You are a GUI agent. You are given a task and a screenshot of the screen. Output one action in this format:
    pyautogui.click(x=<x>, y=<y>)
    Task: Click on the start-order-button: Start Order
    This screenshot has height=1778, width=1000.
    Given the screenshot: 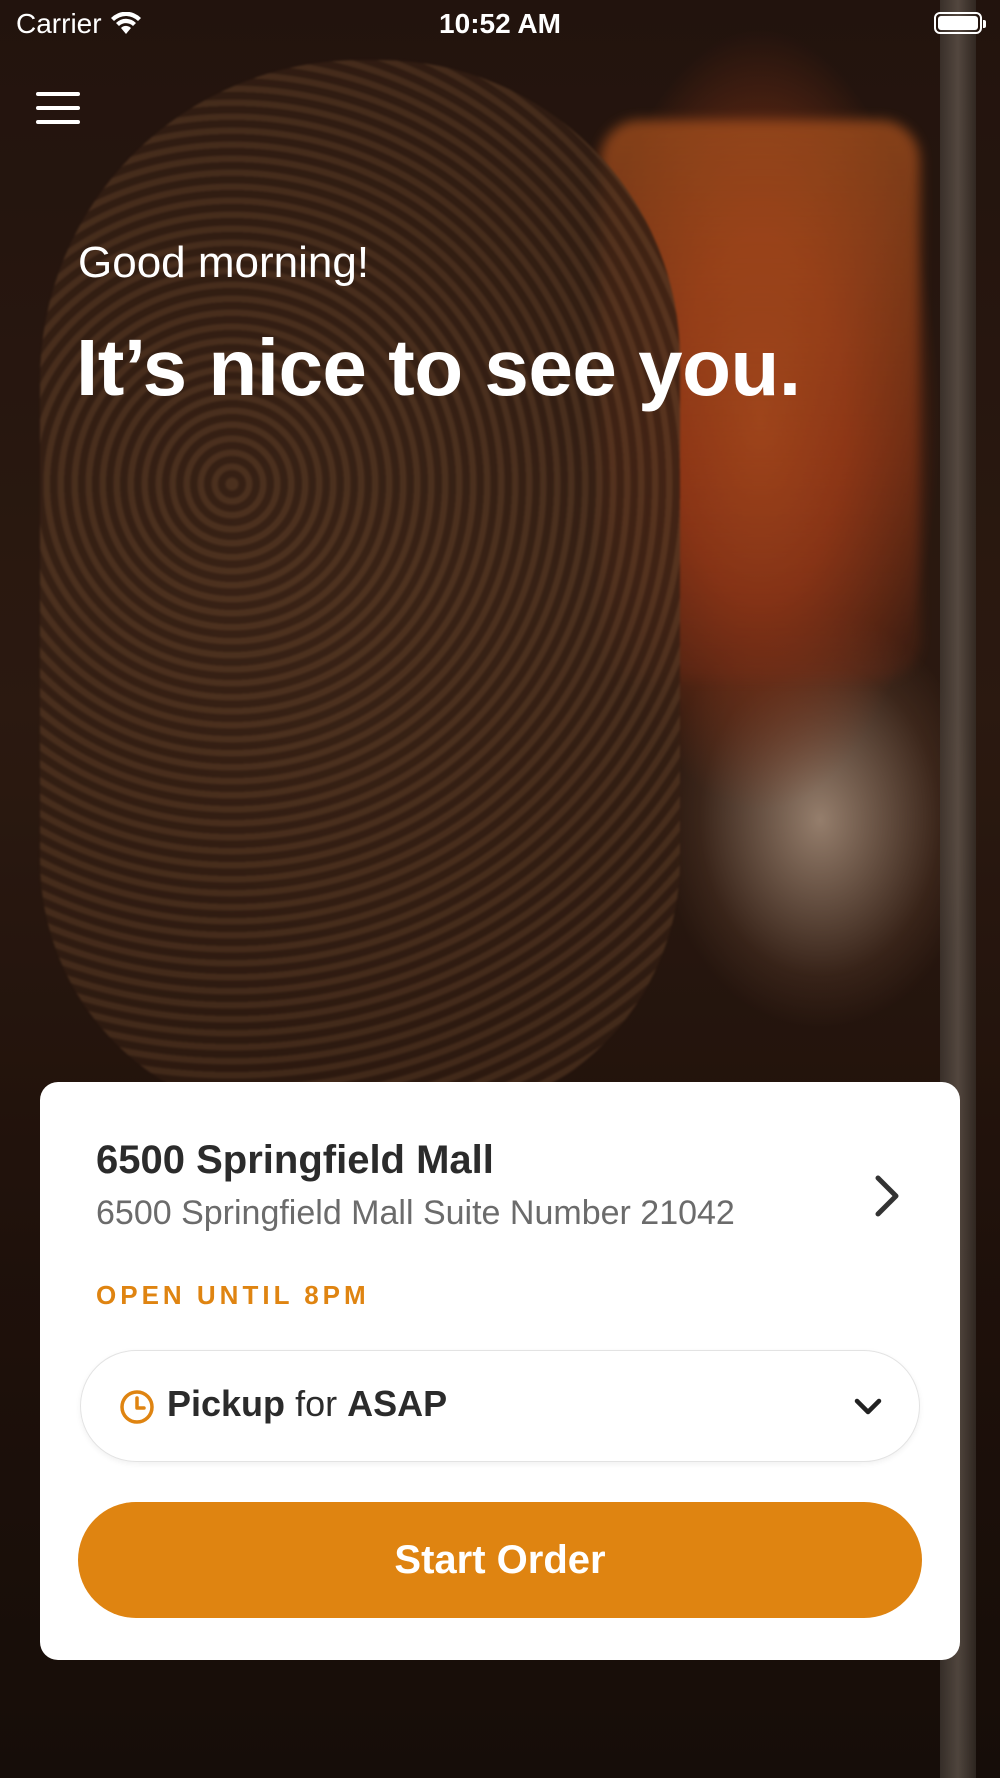 What is the action you would take?
    pyautogui.click(x=500, y=1560)
    